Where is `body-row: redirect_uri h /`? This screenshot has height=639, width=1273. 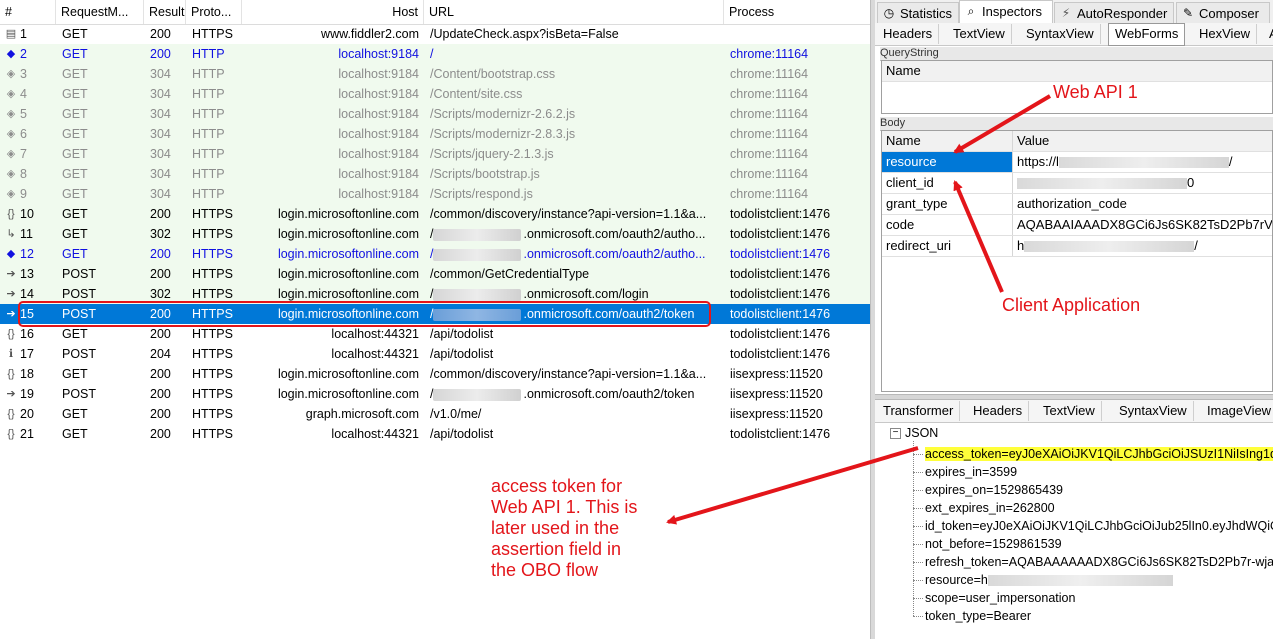 body-row: redirect_uri h / is located at coordinates (1077, 246).